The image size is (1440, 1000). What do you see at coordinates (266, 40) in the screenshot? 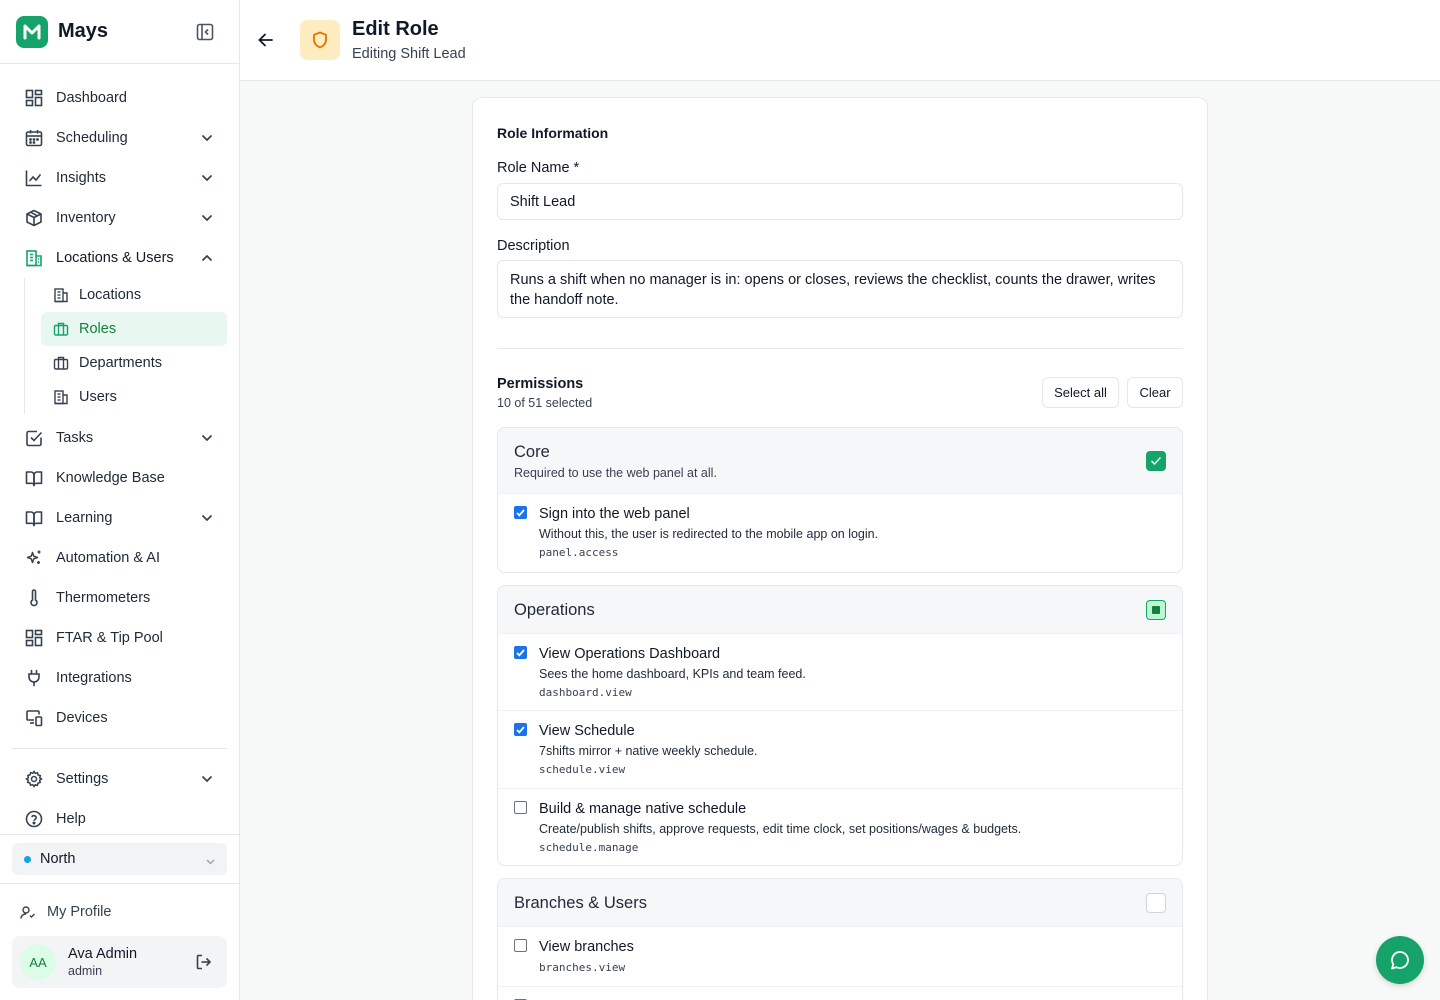
I see `back-arrow-icon` at bounding box center [266, 40].